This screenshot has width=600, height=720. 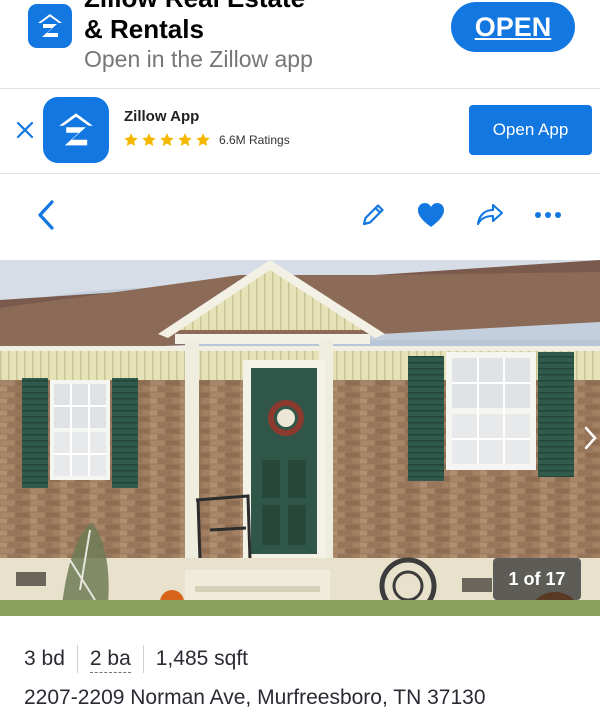 What do you see at coordinates (76, 130) in the screenshot?
I see `zillow-app-logo-icon` at bounding box center [76, 130].